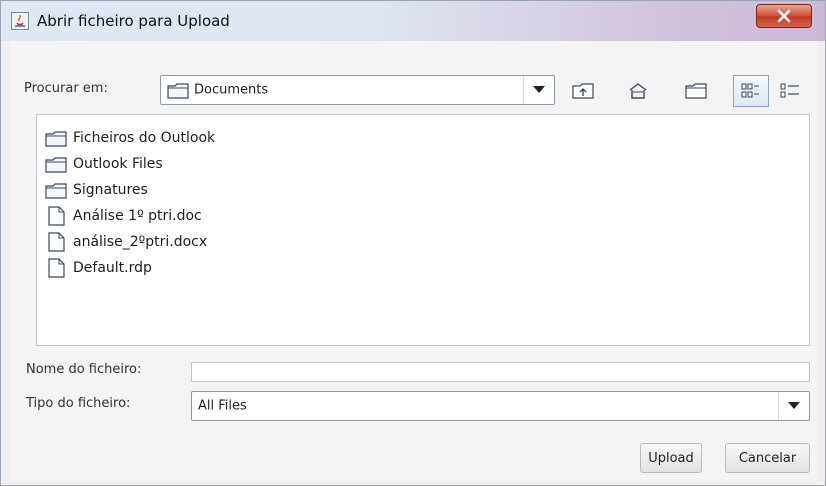  I want to click on upload-button: Upload, so click(671, 458).